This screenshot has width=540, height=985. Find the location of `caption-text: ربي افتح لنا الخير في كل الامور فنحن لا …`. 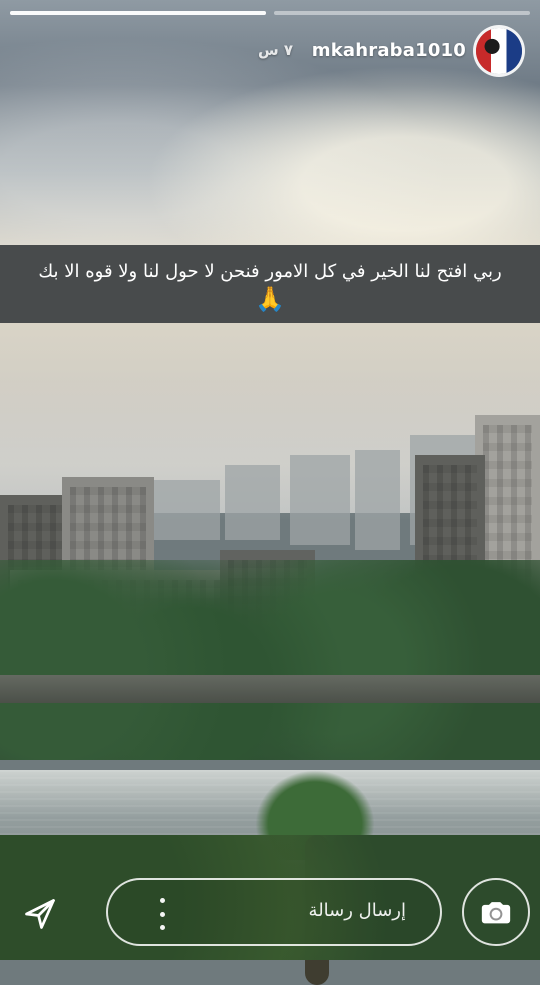

caption-text: ربي افتح لنا الخير في كل الامور فنحن لا … is located at coordinates (270, 271).